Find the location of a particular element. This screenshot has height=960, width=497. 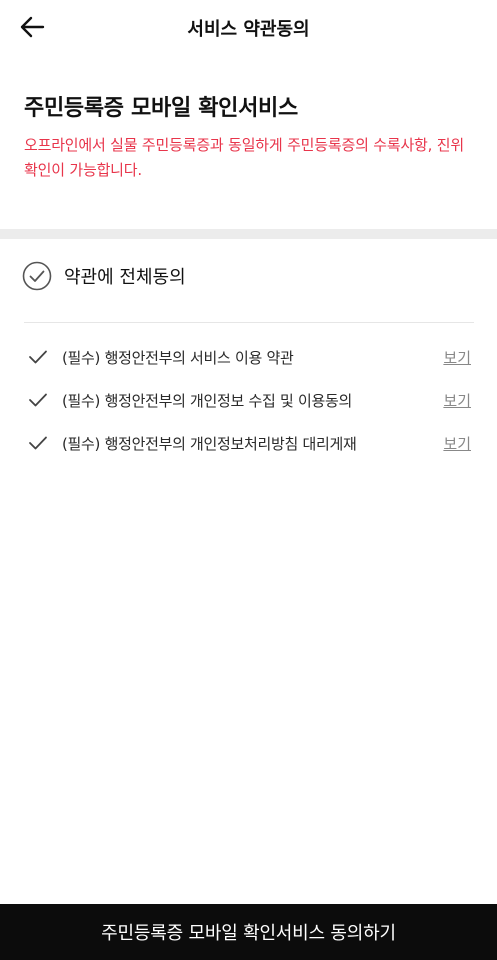

agree-submit-button: 주민등록증 모바일 확인서비스 동의하기 is located at coordinates (248, 932).